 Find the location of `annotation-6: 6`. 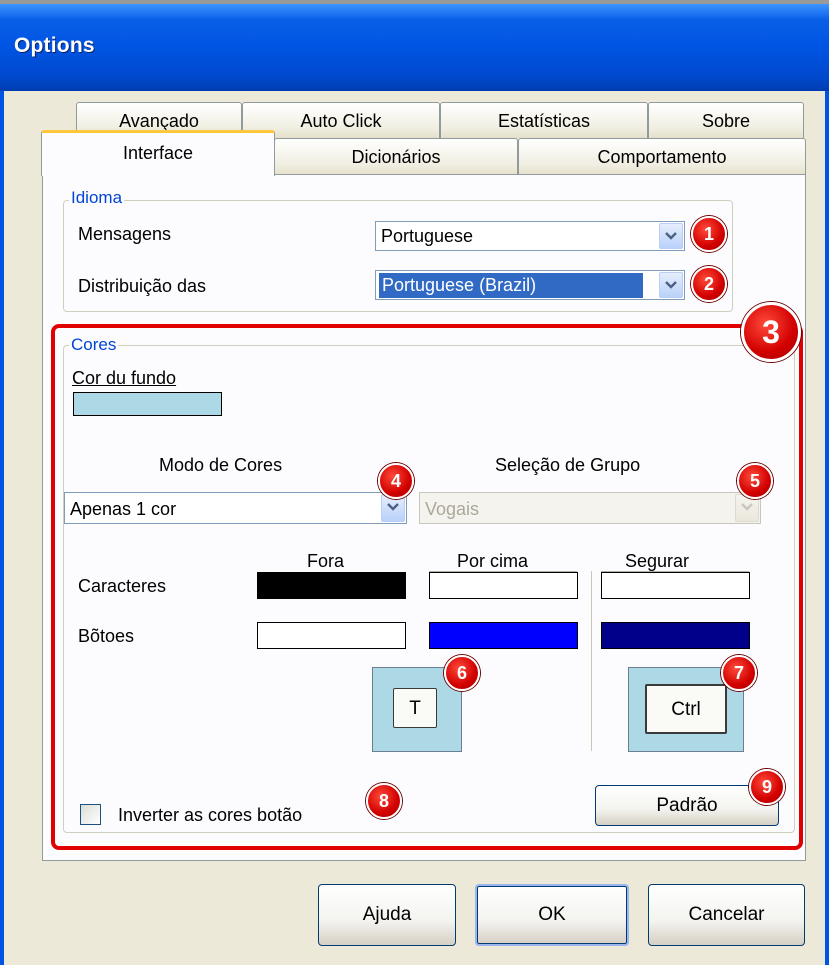

annotation-6: 6 is located at coordinates (462, 673).